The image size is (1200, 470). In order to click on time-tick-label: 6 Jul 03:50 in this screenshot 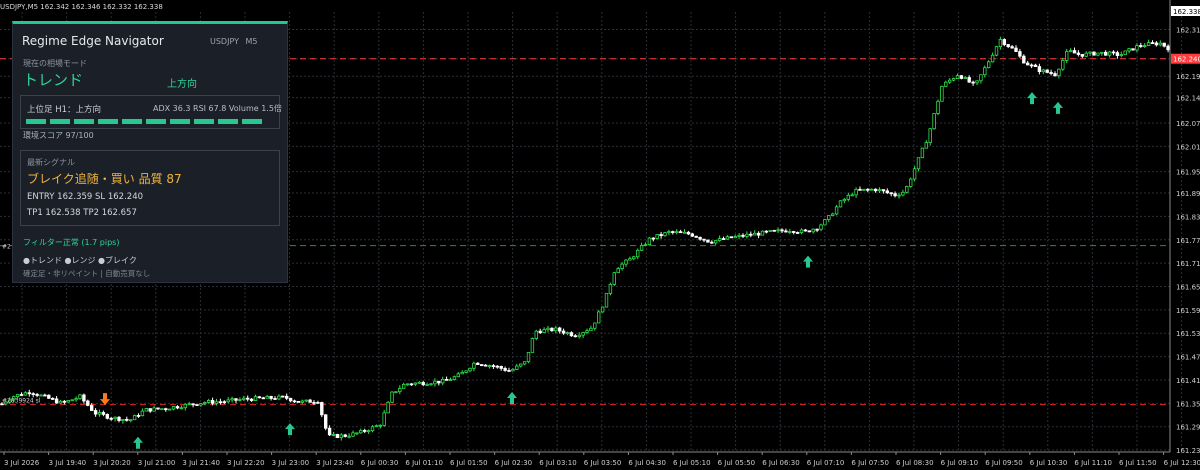, I will do `click(603, 463)`.